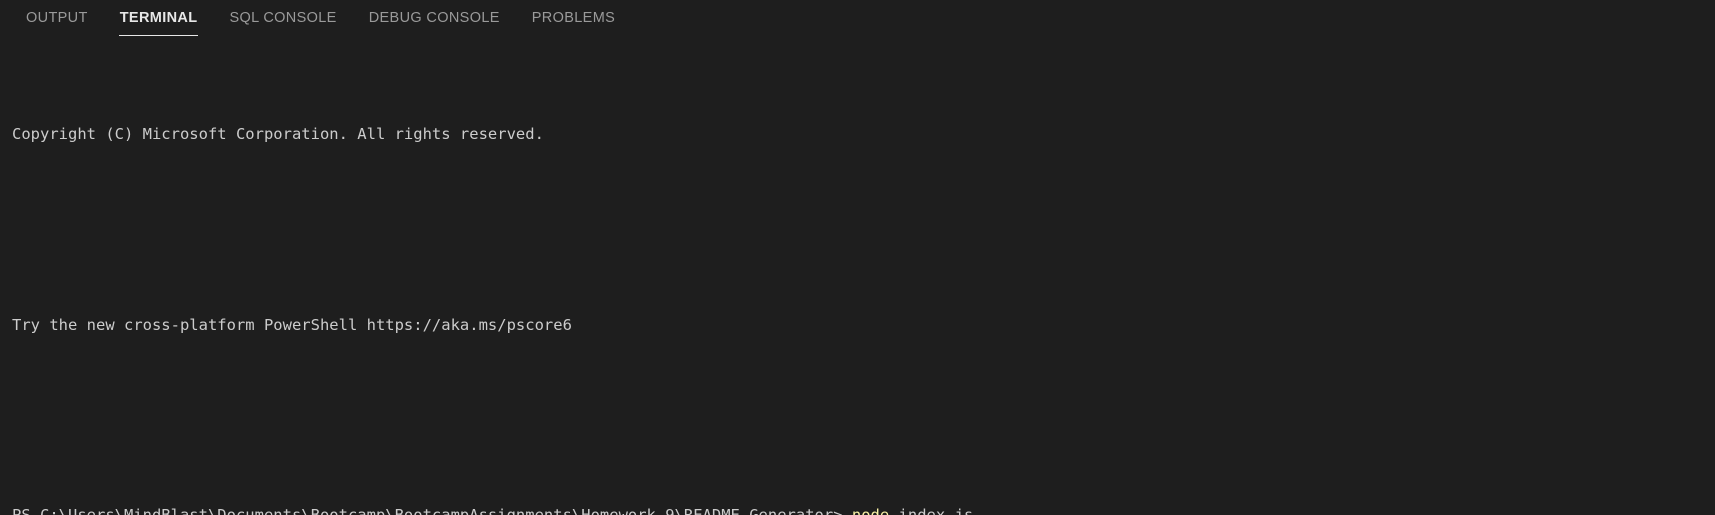  What do you see at coordinates (573, 18) in the screenshot?
I see `tab-problems-label: PROBLEMS` at bounding box center [573, 18].